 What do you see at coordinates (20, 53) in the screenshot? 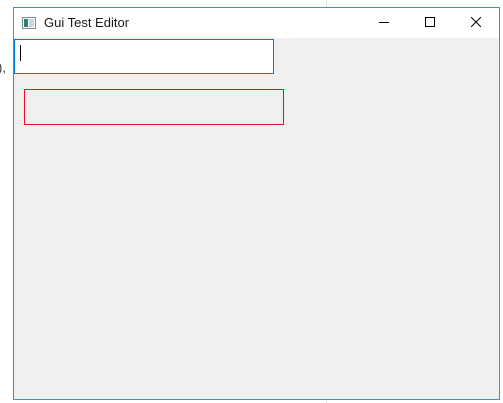
I see `text-caret` at bounding box center [20, 53].